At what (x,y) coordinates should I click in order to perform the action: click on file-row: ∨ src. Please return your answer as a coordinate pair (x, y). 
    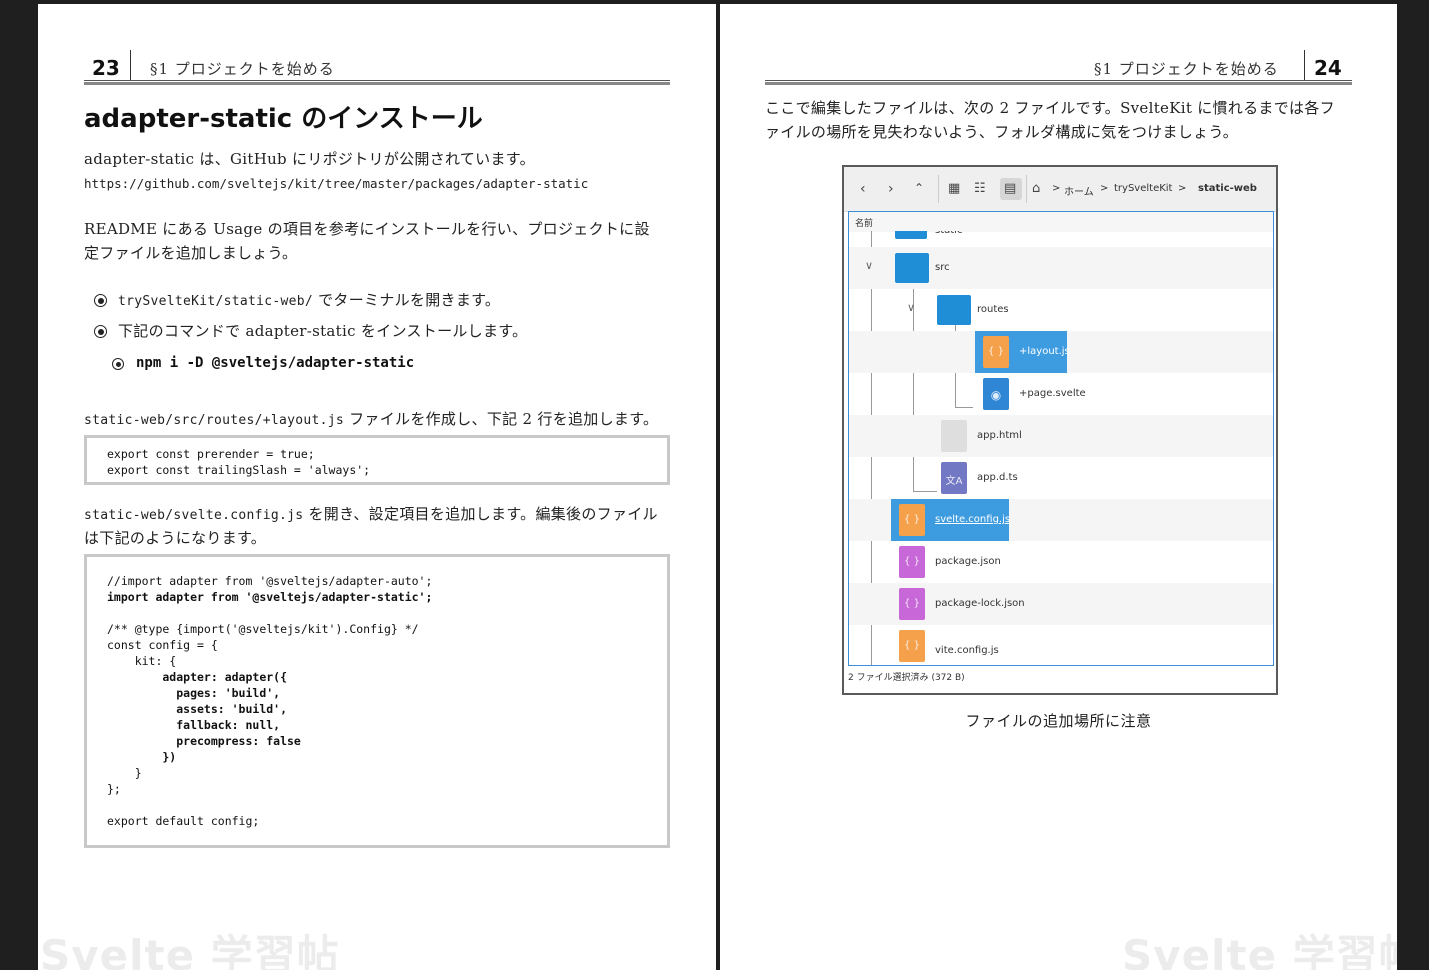
    Looking at the image, I should click on (1061, 268).